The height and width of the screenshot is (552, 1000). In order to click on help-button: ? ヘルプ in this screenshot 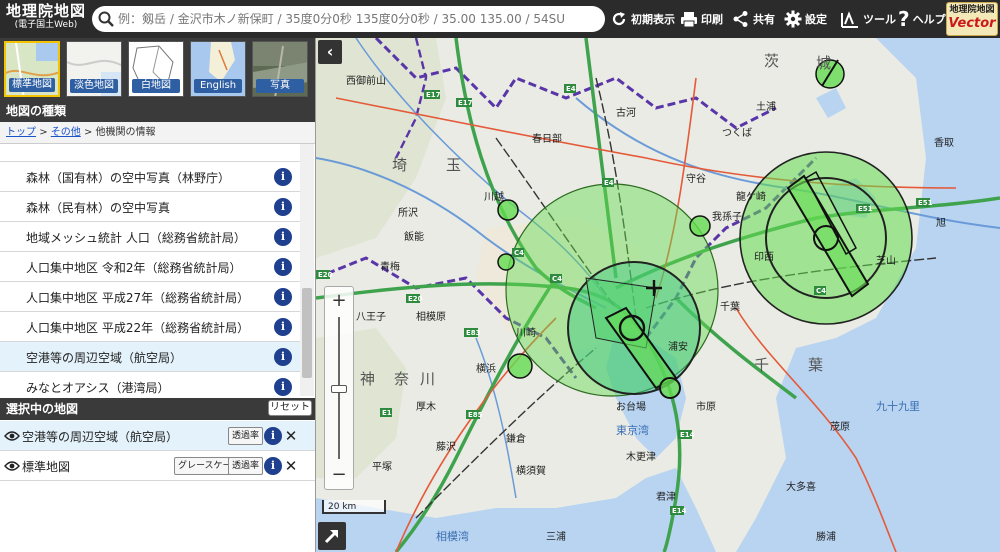, I will do `click(922, 19)`.